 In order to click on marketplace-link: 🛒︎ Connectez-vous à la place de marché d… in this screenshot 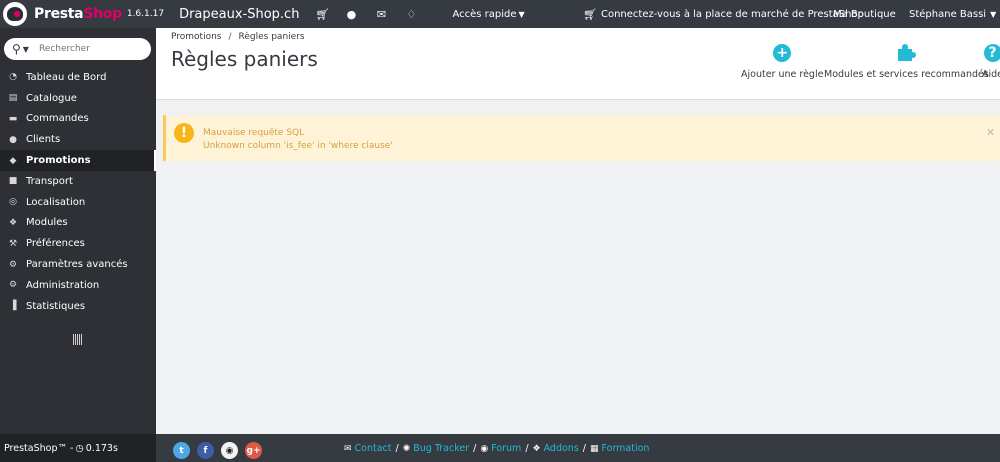, I will do `click(723, 14)`.